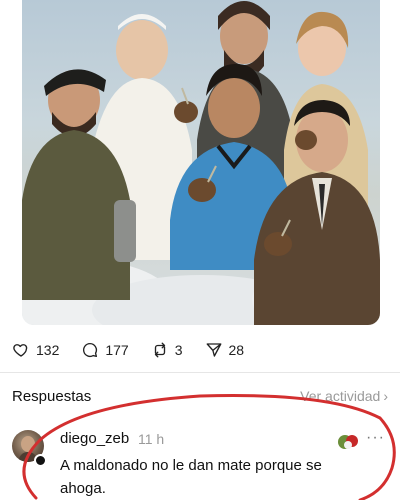  I want to click on repost-count: 3, so click(178, 350).